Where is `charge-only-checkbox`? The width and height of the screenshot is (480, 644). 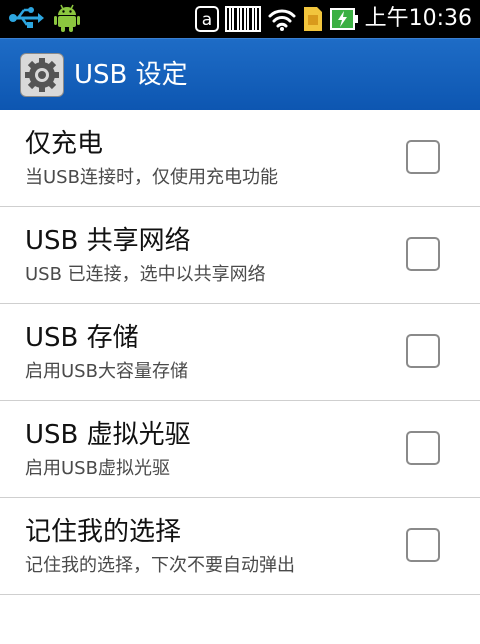 charge-only-checkbox is located at coordinates (423, 157).